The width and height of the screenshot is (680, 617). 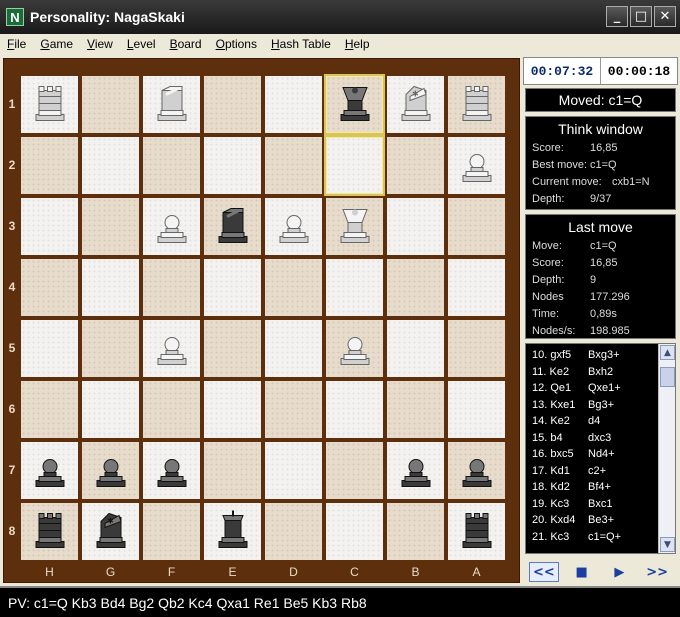 What do you see at coordinates (357, 44) in the screenshot?
I see `menu-help: Help` at bounding box center [357, 44].